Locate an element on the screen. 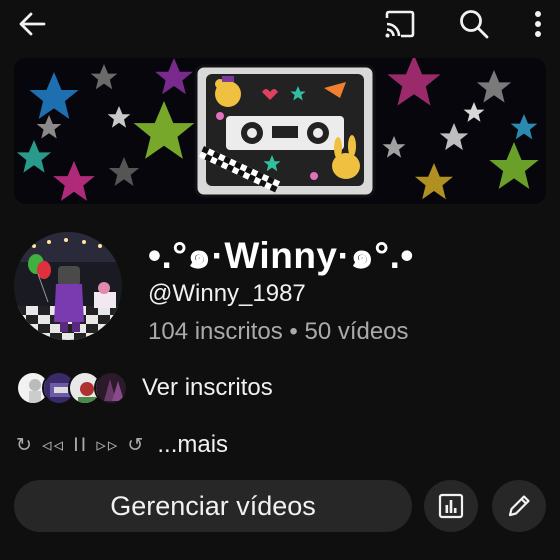  view-subscribers-label: Ver inscritos is located at coordinates (207, 387).